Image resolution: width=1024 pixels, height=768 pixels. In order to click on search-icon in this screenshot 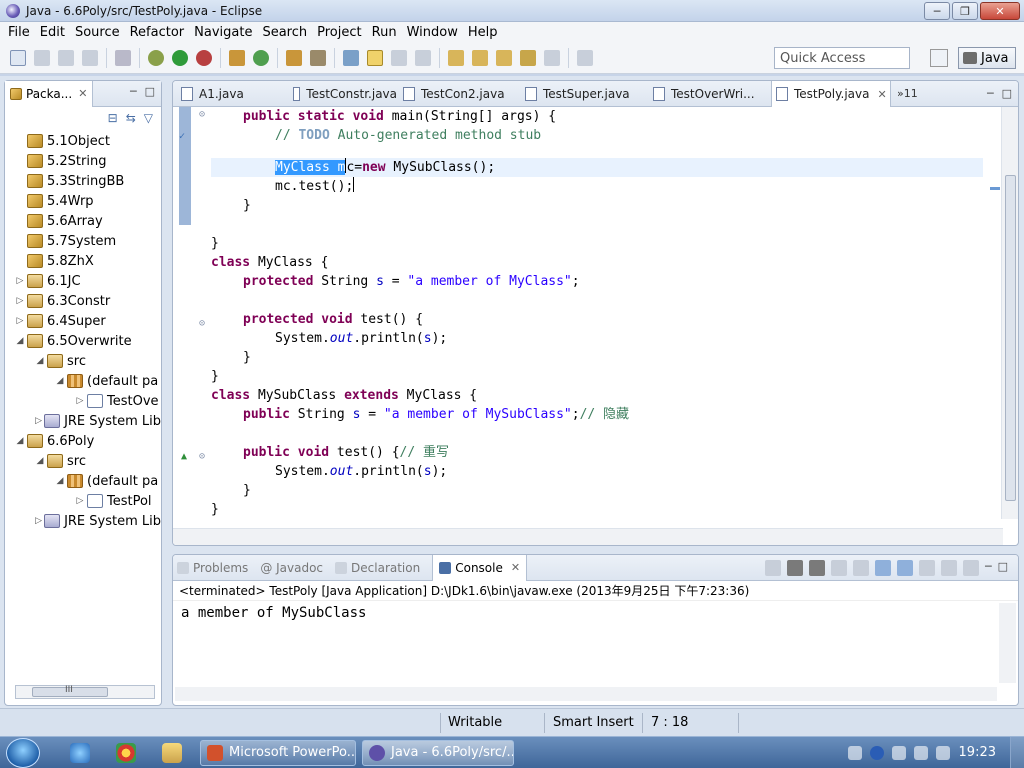, I will do `click(318, 57)`.